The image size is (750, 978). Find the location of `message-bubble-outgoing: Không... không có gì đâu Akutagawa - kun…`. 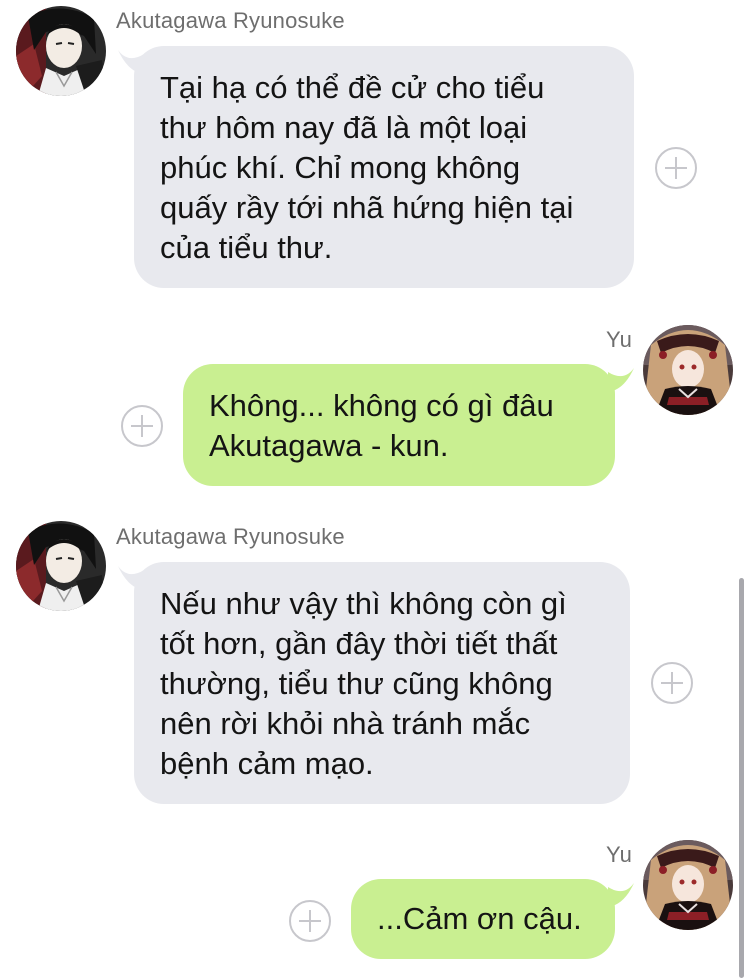

message-bubble-outgoing: Không... không có gì đâu Akutagawa - kun… is located at coordinates (399, 425).